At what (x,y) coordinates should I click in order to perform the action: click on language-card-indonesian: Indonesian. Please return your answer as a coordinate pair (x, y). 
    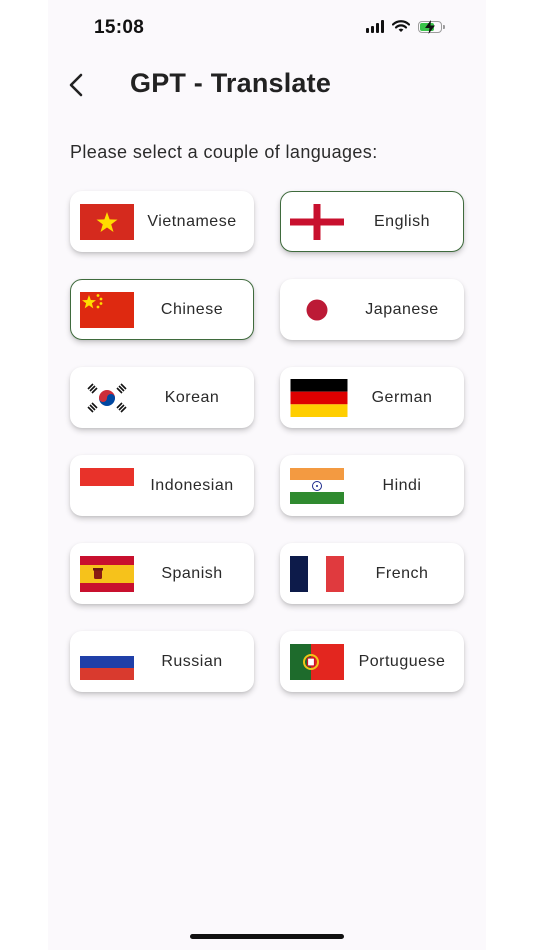
    Looking at the image, I should click on (162, 485).